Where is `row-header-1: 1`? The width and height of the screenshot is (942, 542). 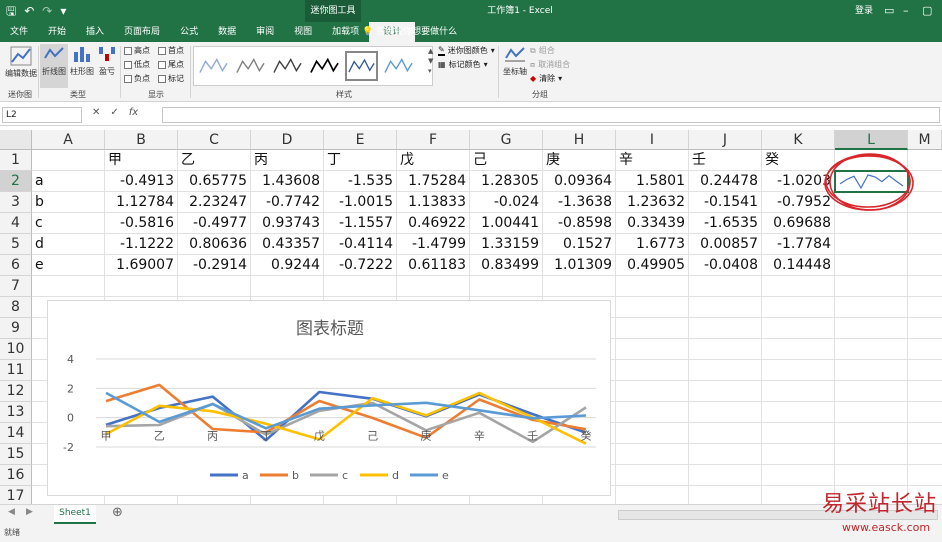 row-header-1: 1 is located at coordinates (16, 160).